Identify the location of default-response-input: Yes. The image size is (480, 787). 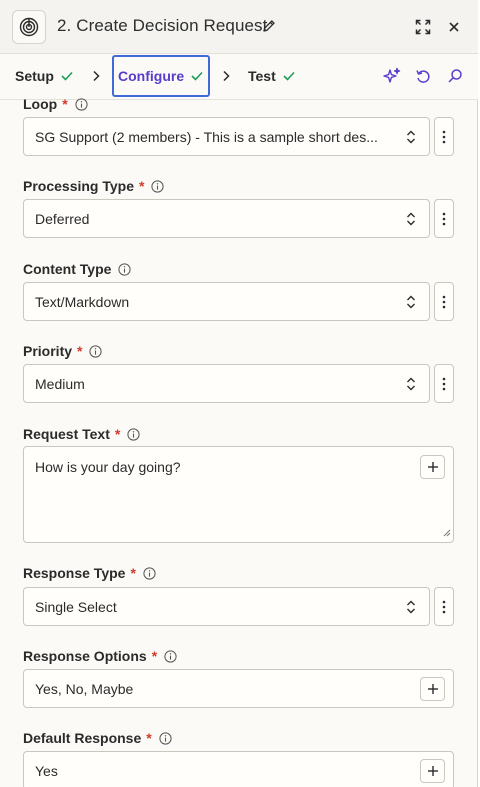
(238, 769).